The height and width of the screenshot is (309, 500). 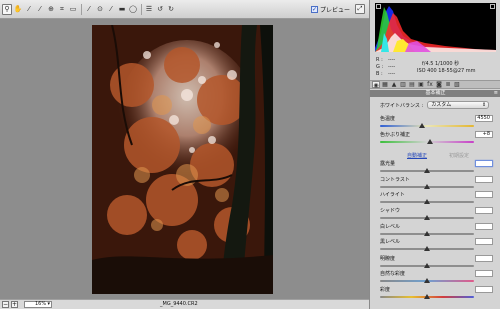 What do you see at coordinates (111, 9) in the screenshot?
I see `adjustment-brush-icon: ⁄` at bounding box center [111, 9].